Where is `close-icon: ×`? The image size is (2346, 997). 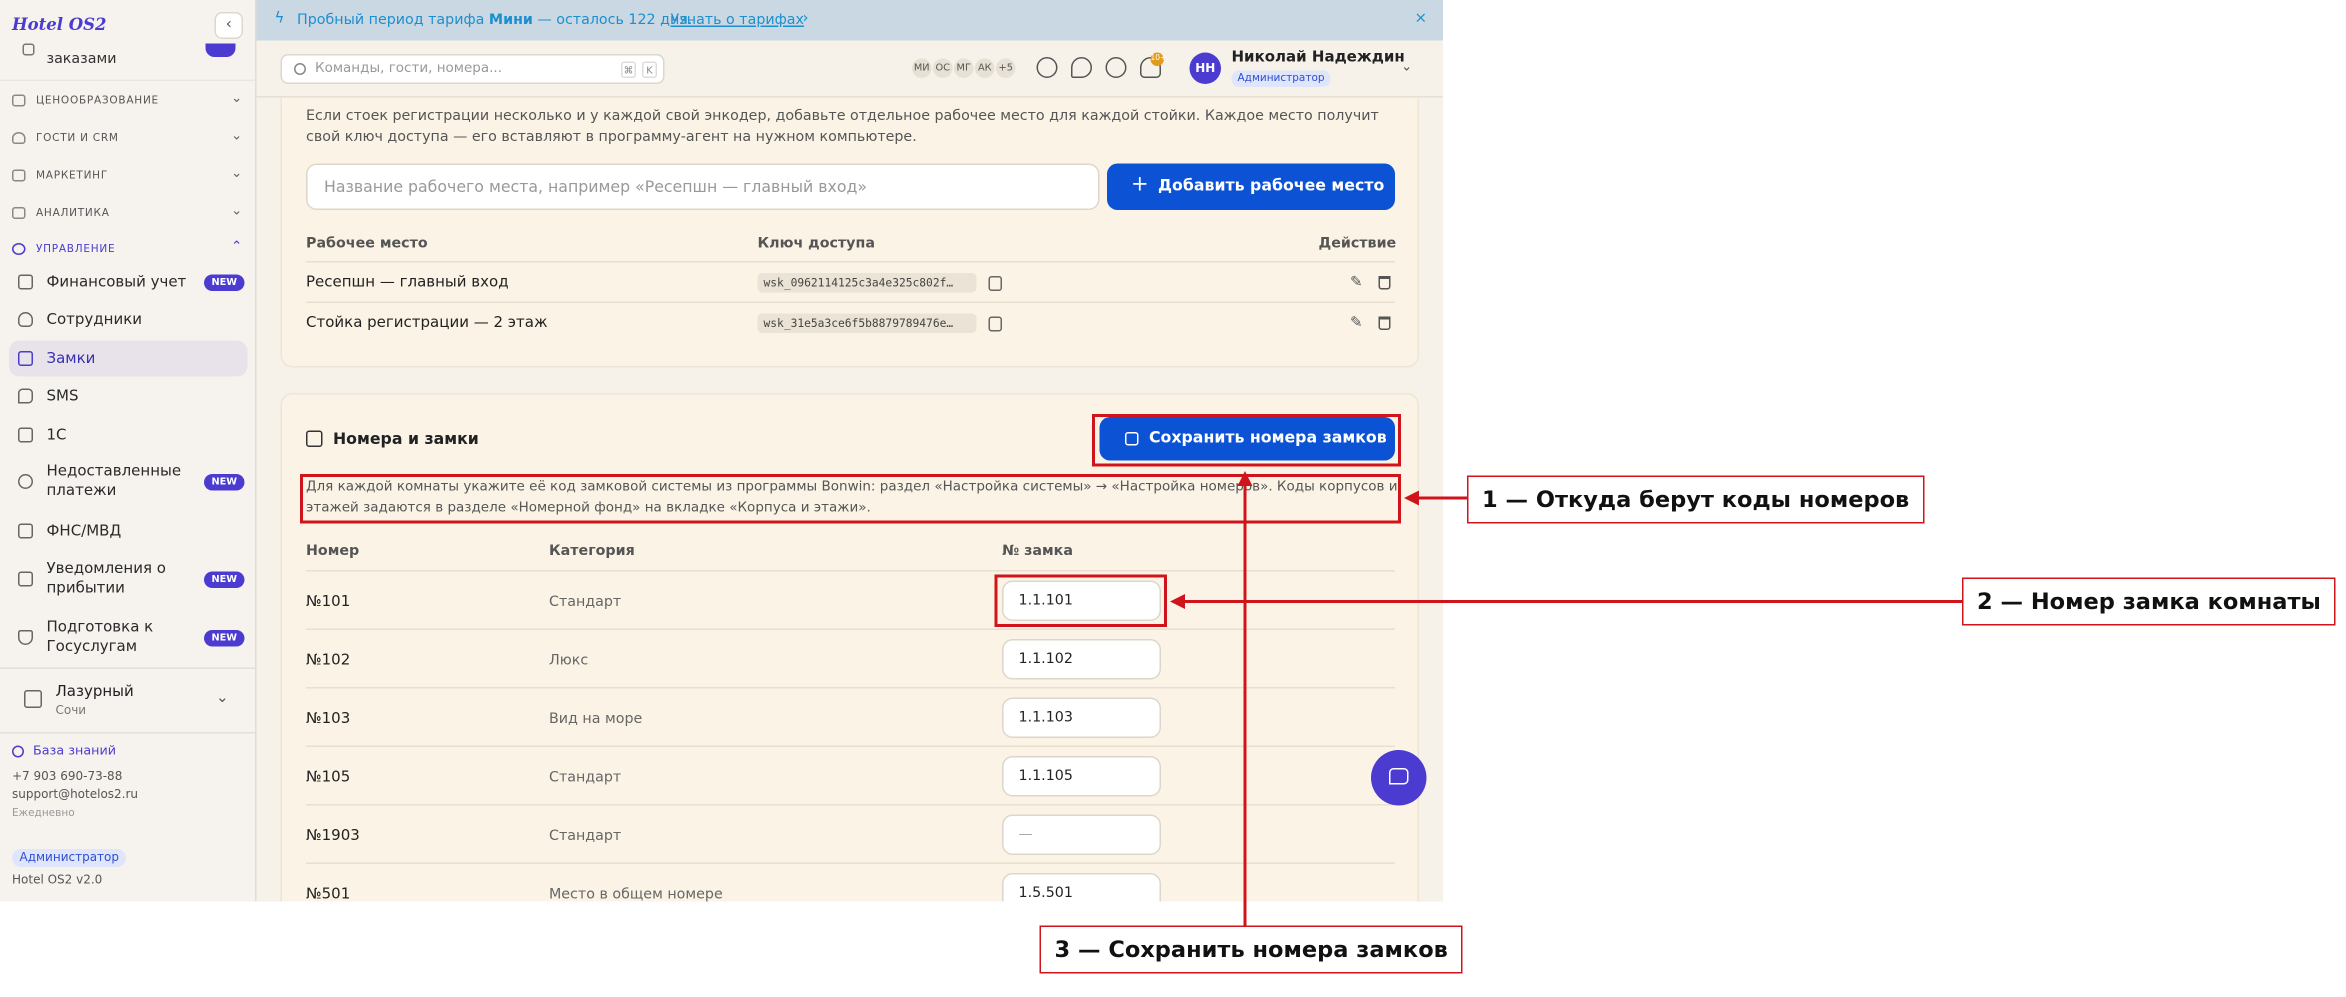
close-icon: × is located at coordinates (1421, 19).